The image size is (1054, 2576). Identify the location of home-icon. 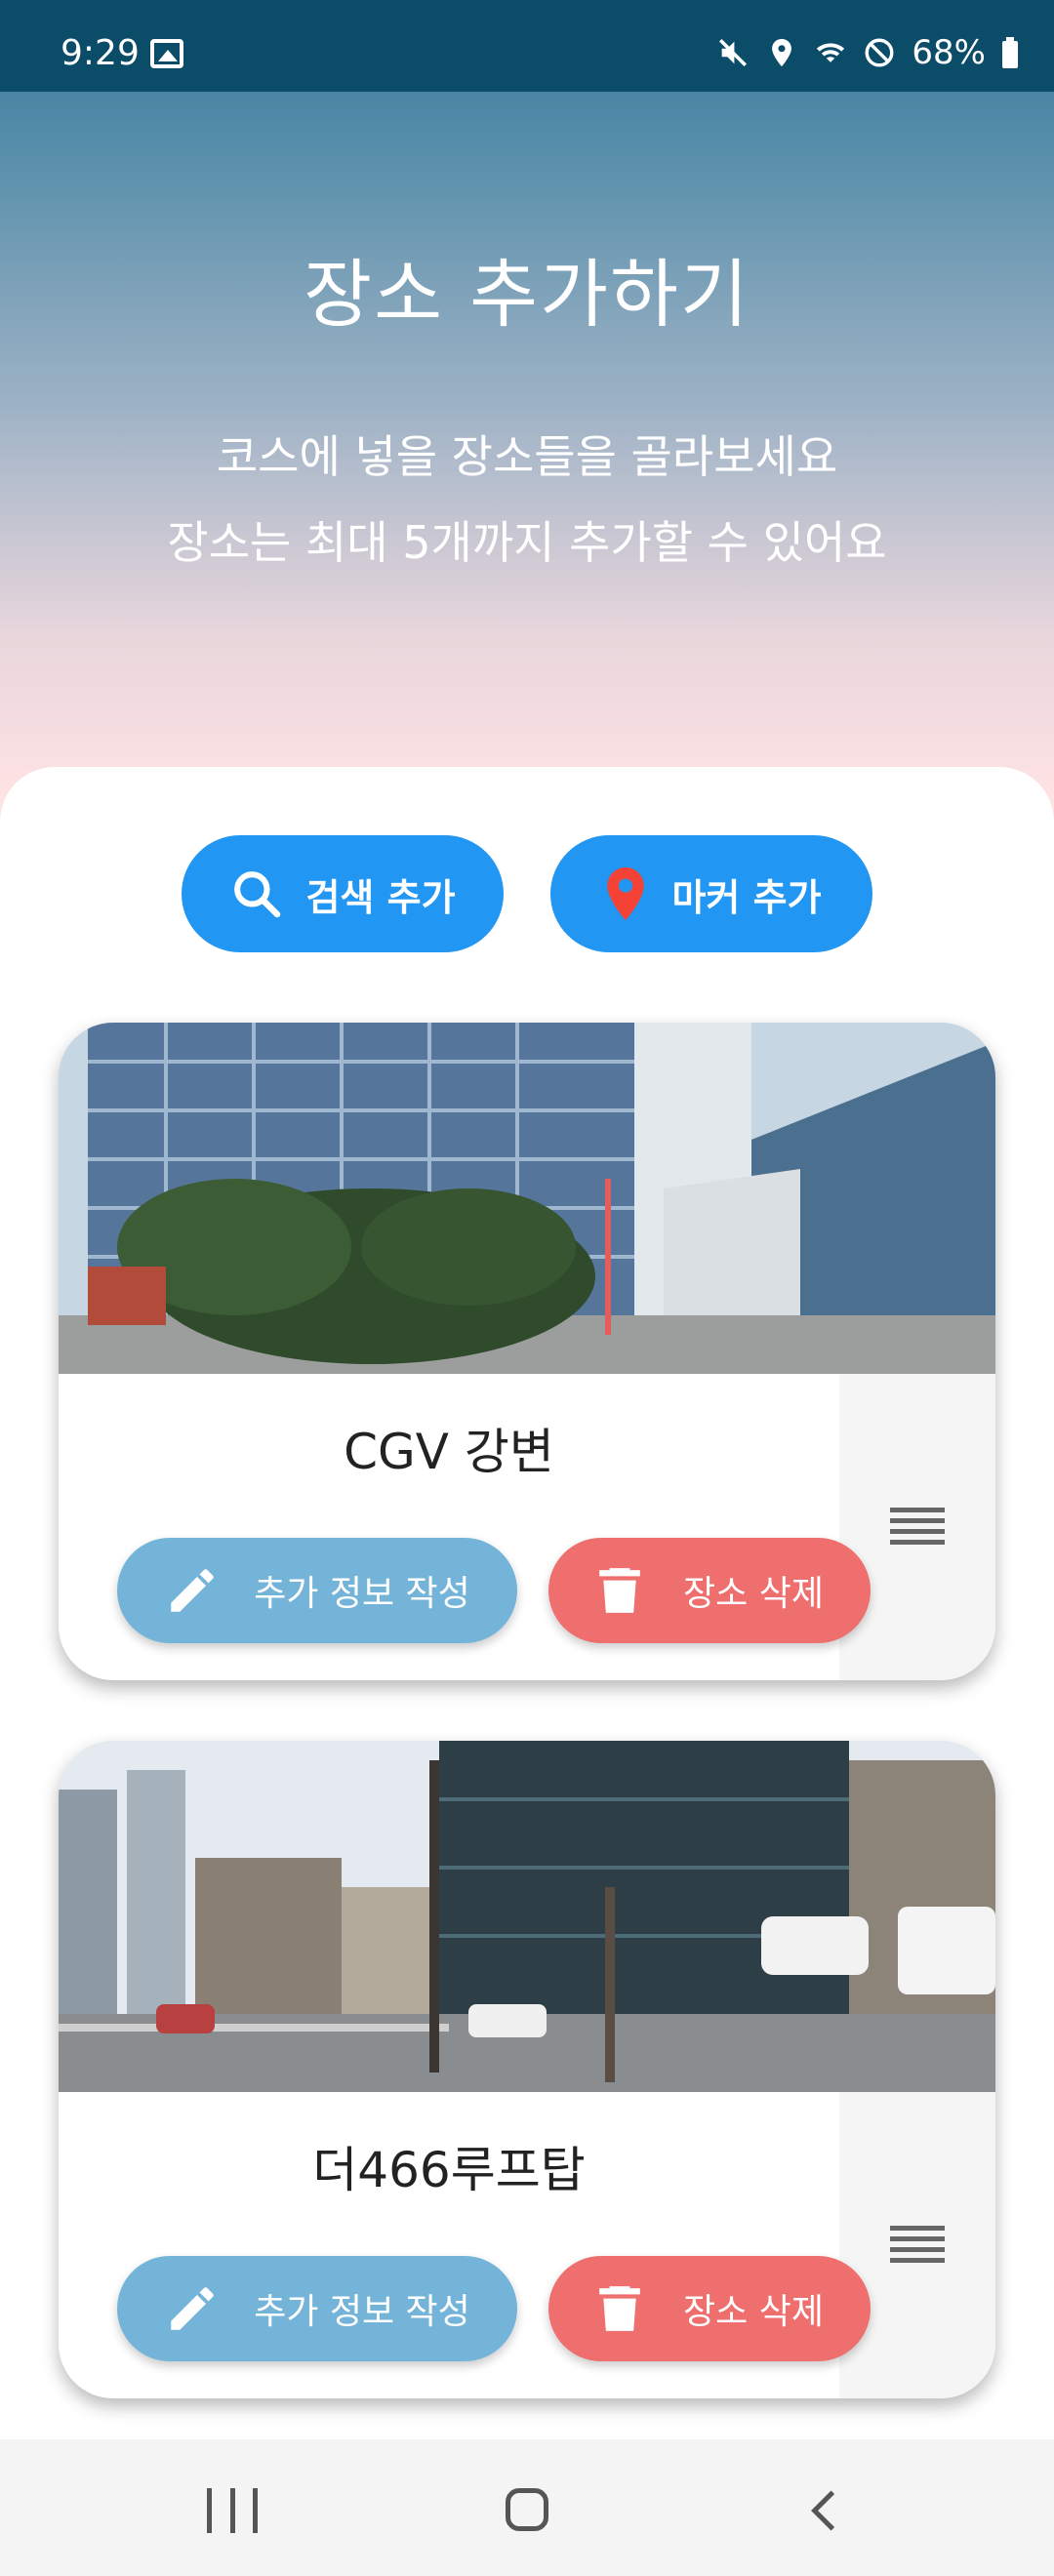
(527, 2509).